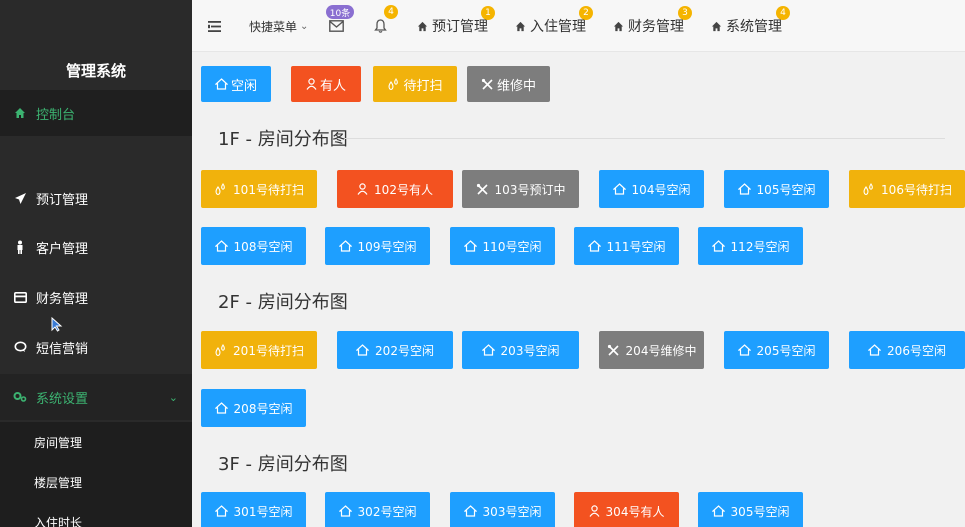  I want to click on sidebar-subitem-floors: 楼层管理, so click(96, 482).